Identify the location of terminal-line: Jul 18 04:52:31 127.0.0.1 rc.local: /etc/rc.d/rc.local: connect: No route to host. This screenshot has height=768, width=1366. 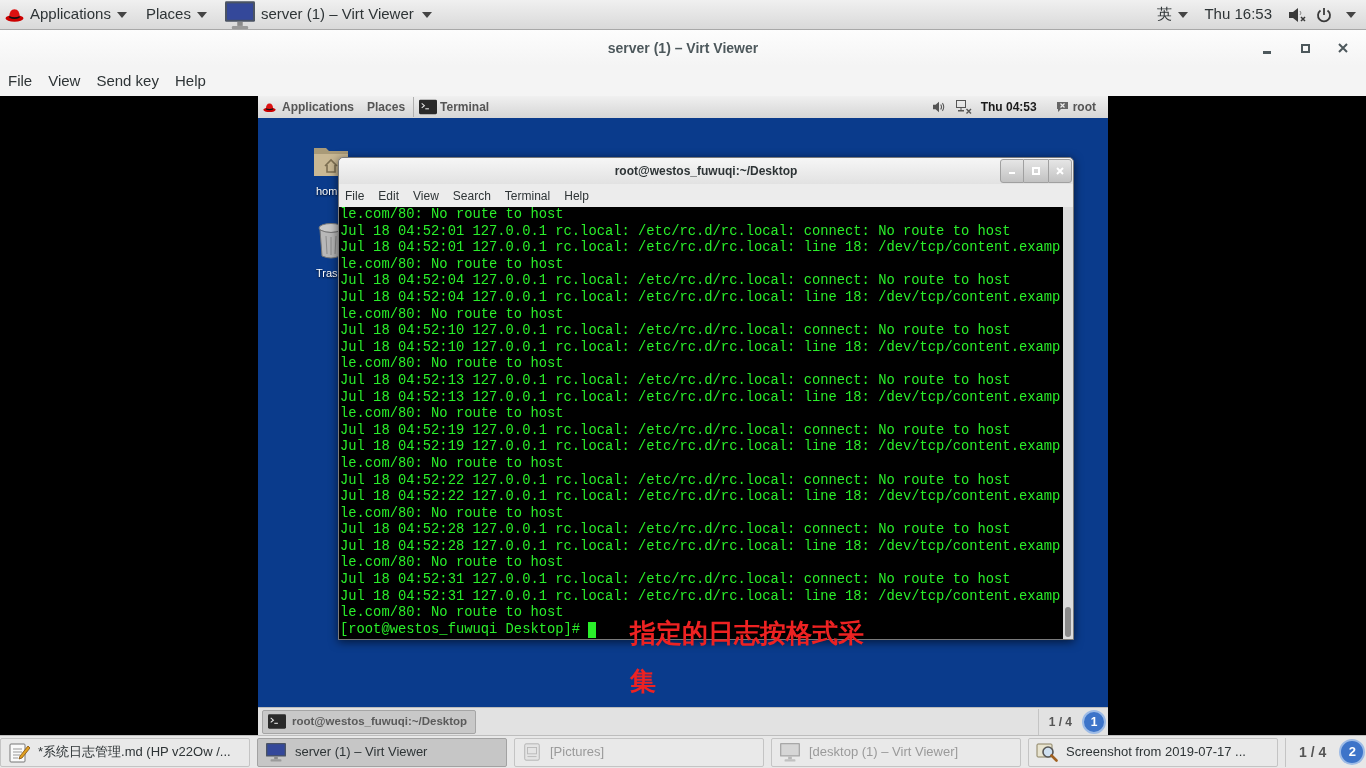
(675, 580).